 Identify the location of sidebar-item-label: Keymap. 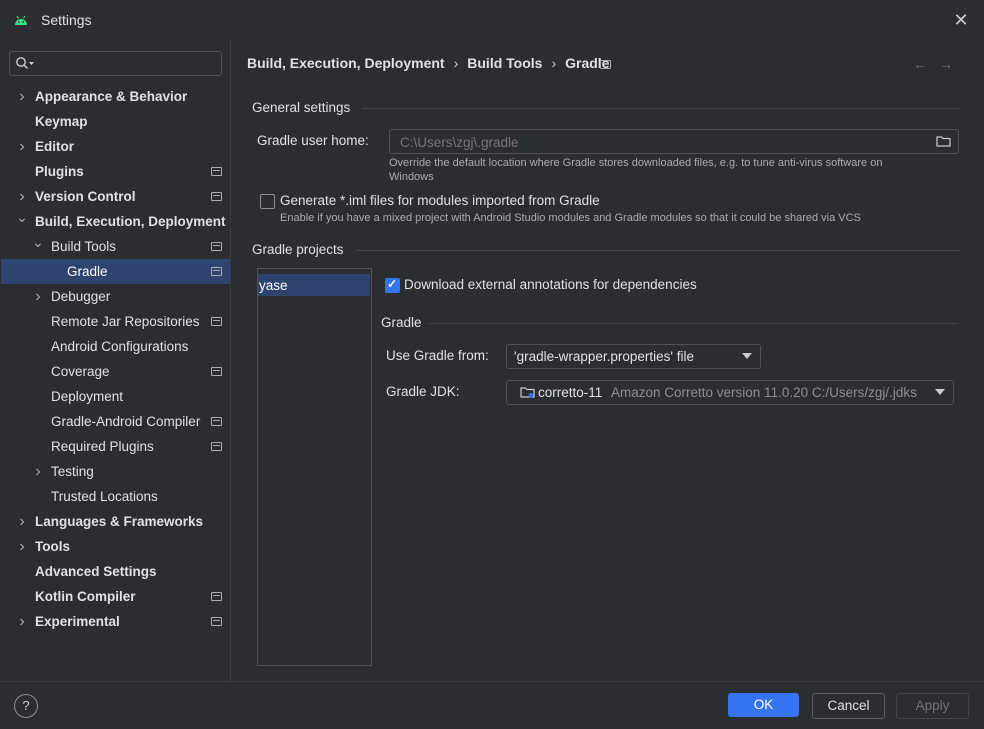
(61, 121).